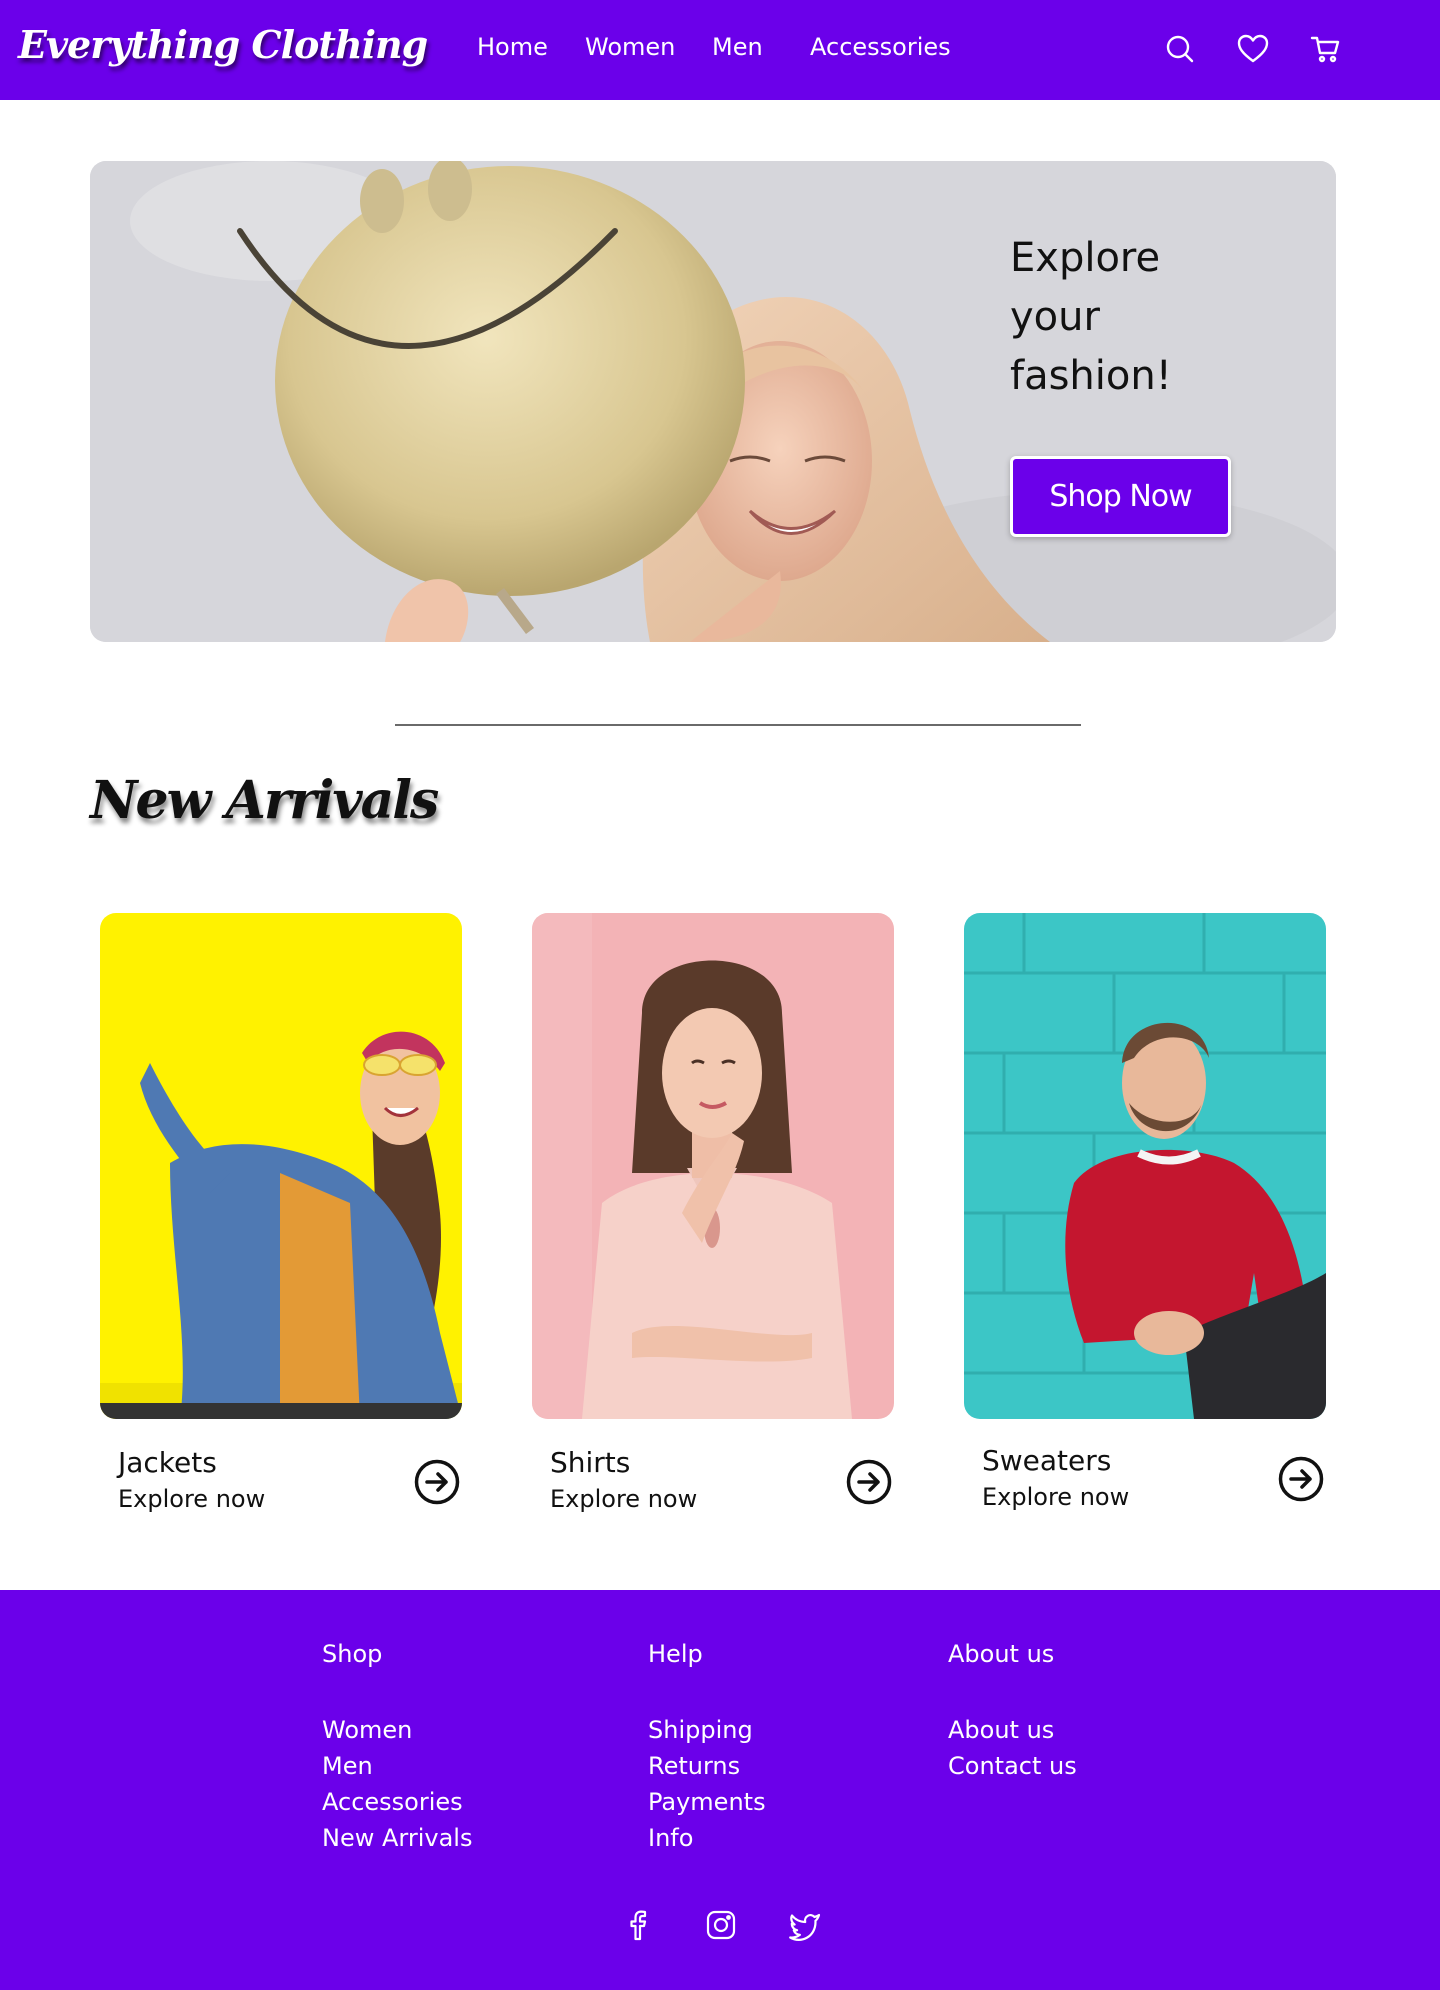 The height and width of the screenshot is (1990, 1440). I want to click on footer-heading: About us, so click(1001, 1654).